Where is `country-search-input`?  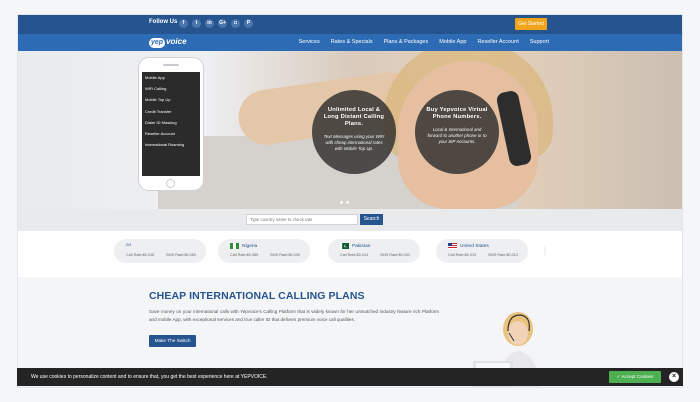
country-search-input is located at coordinates (302, 219).